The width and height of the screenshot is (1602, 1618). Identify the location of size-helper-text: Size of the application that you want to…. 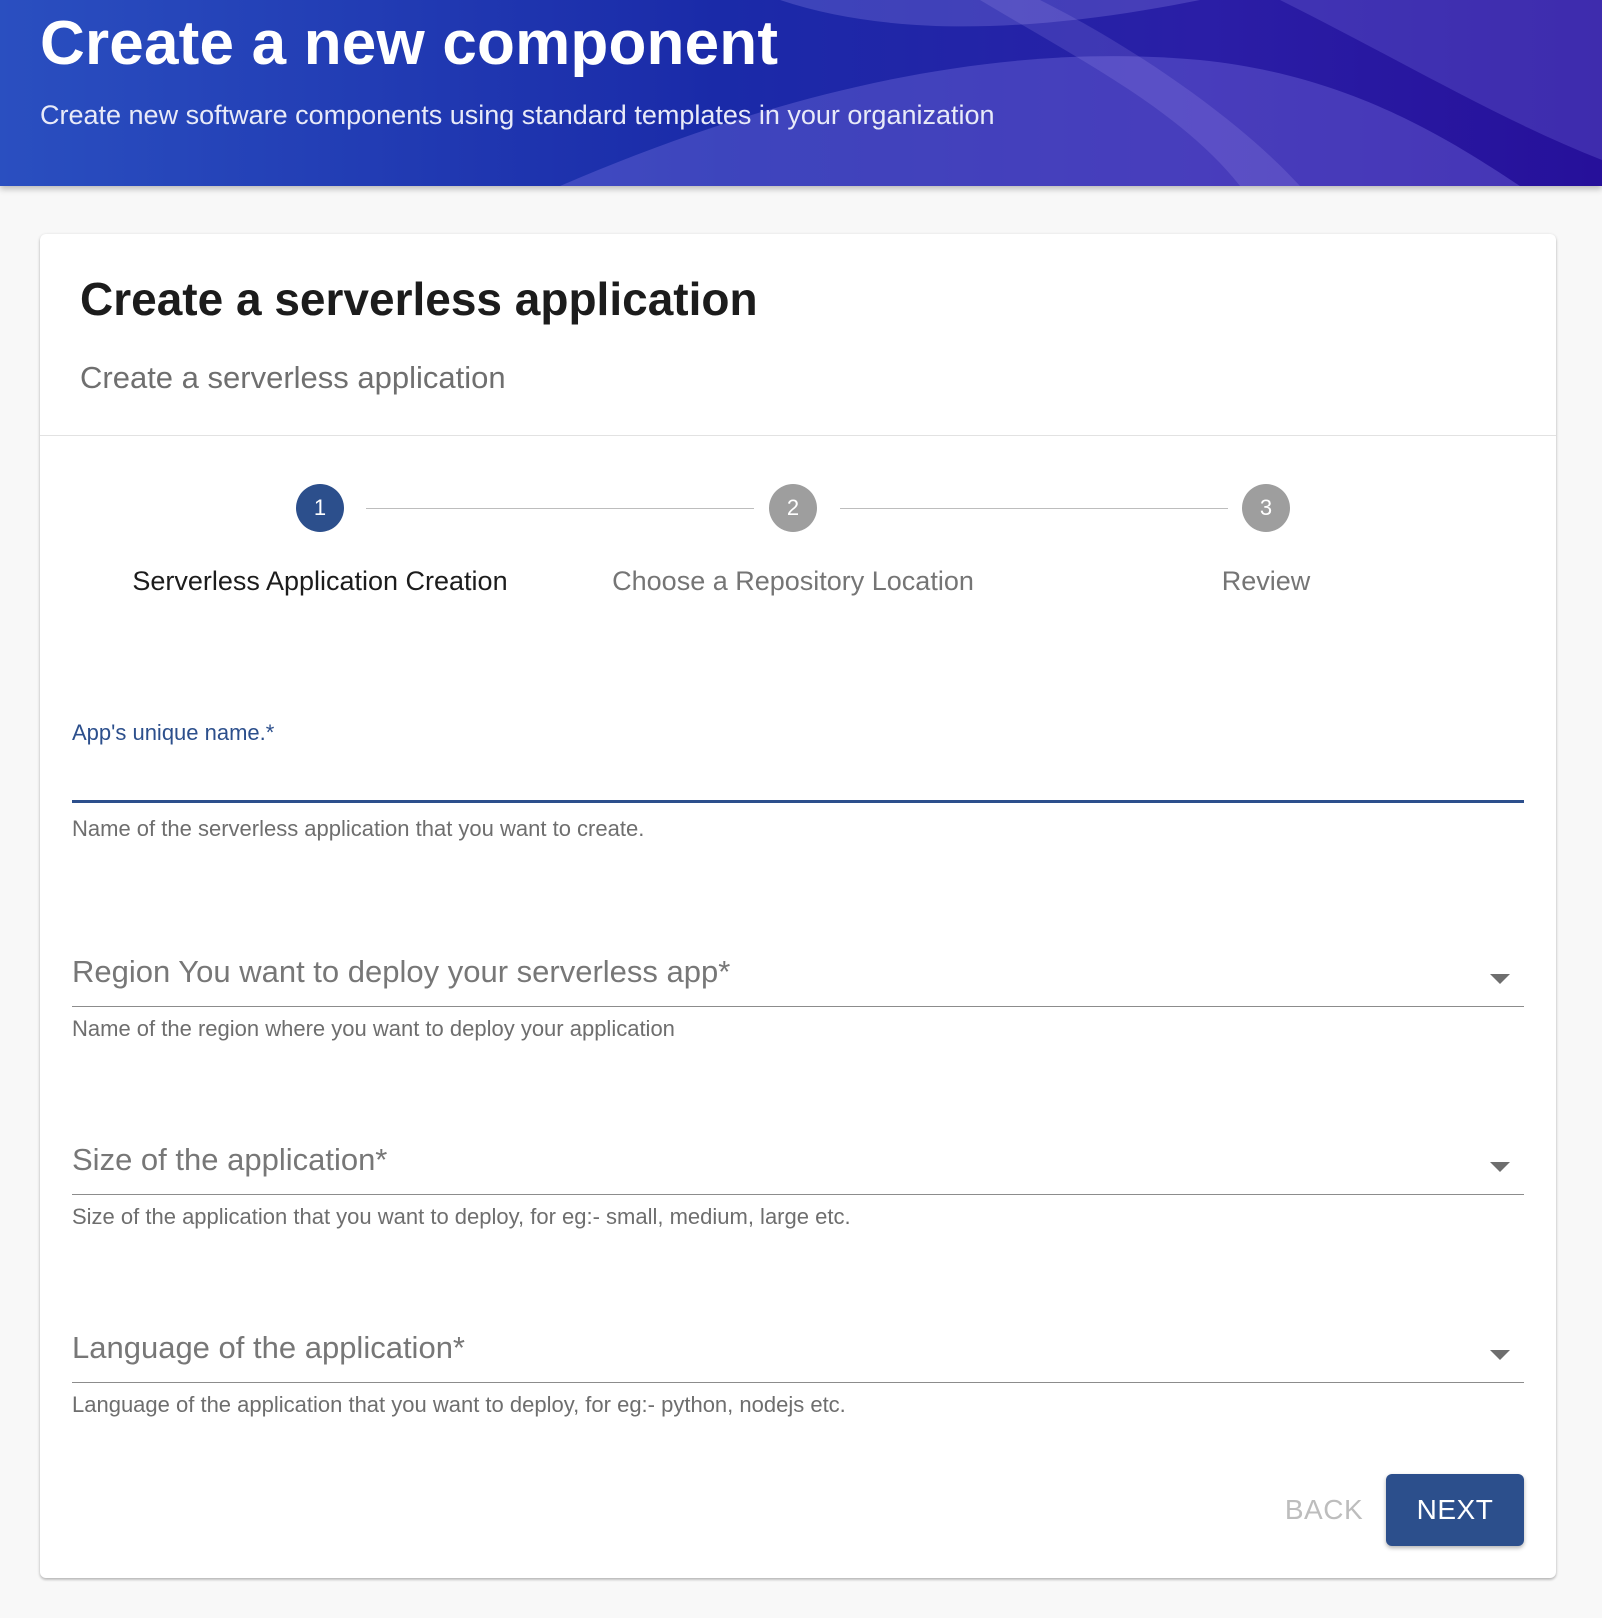
(461, 1216).